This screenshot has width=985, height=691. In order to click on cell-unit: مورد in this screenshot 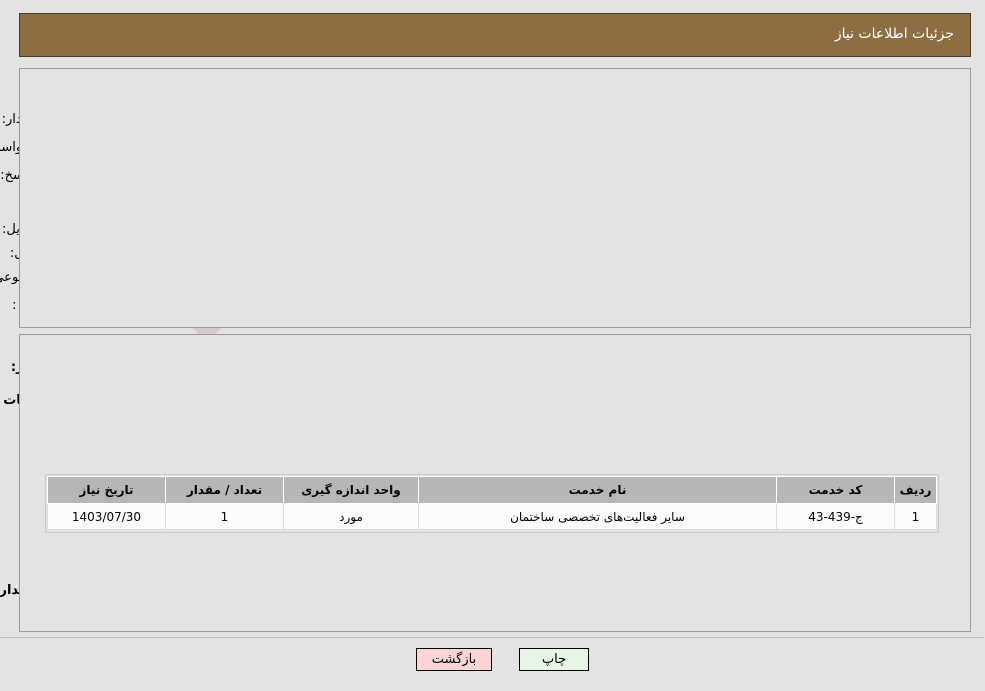, I will do `click(352, 516)`.